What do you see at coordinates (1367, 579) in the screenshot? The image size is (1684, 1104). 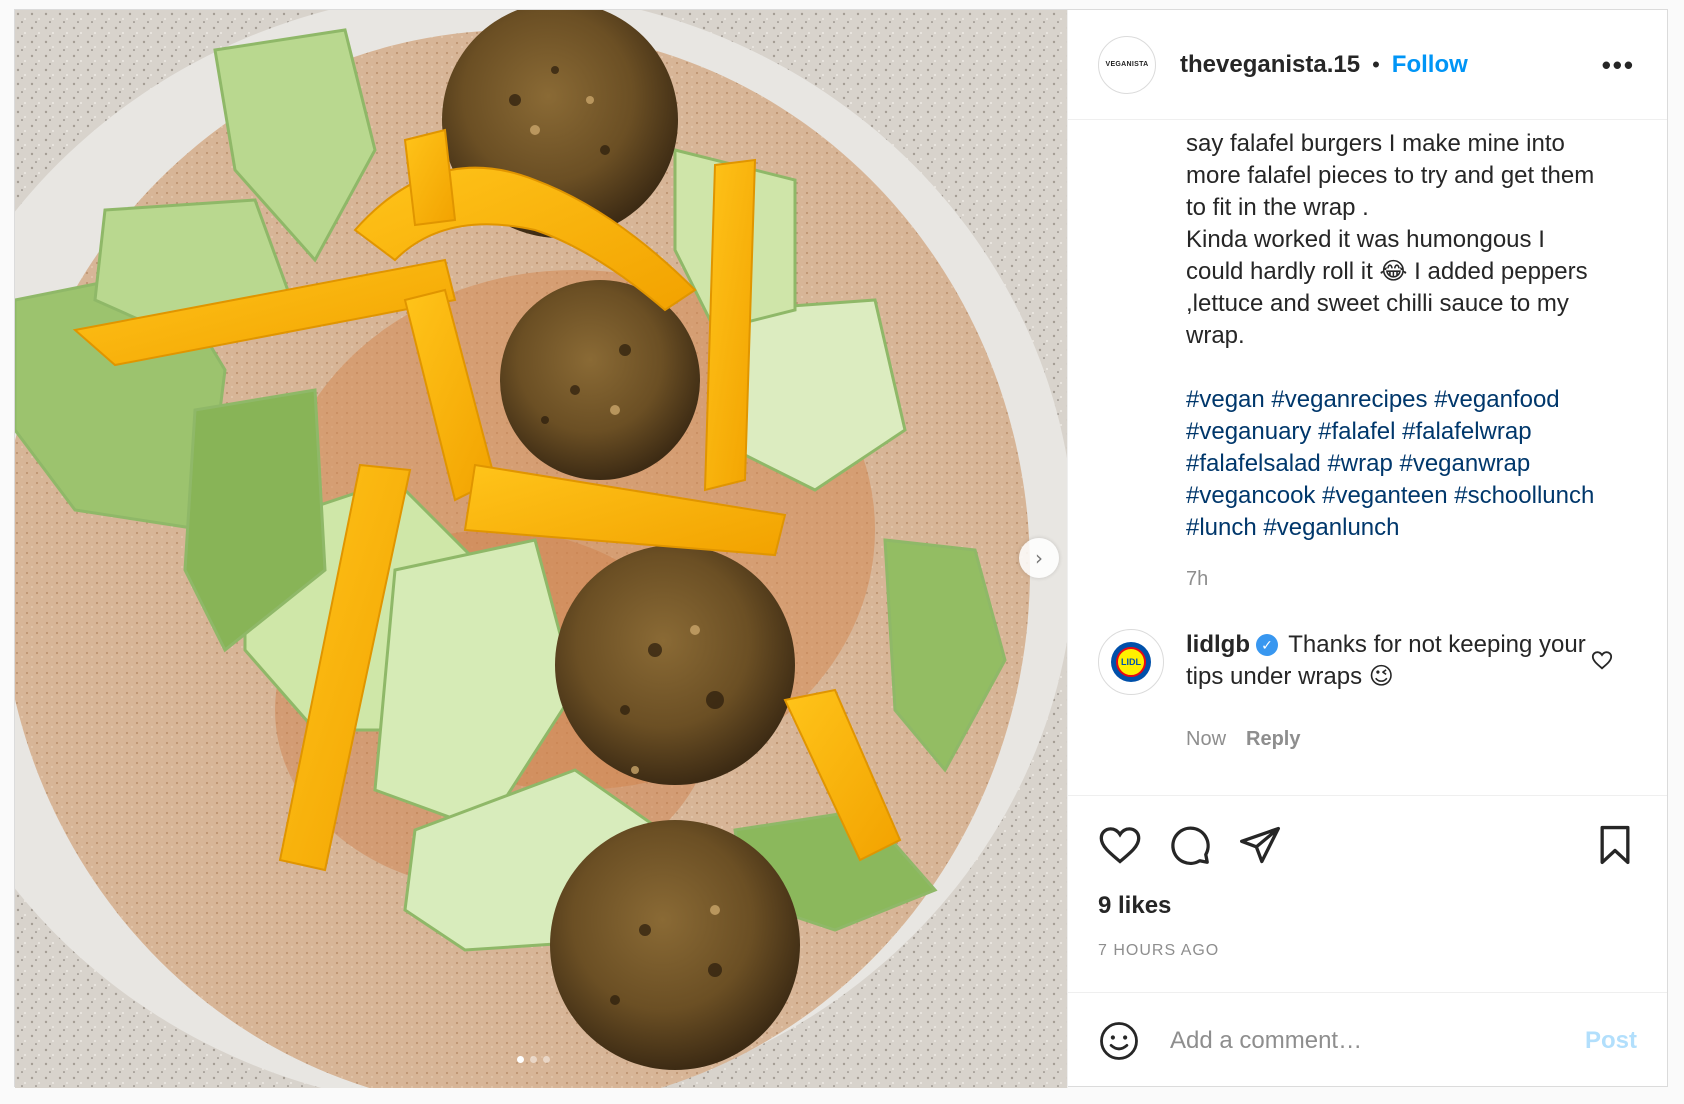 I see `caption-time: 7h` at bounding box center [1367, 579].